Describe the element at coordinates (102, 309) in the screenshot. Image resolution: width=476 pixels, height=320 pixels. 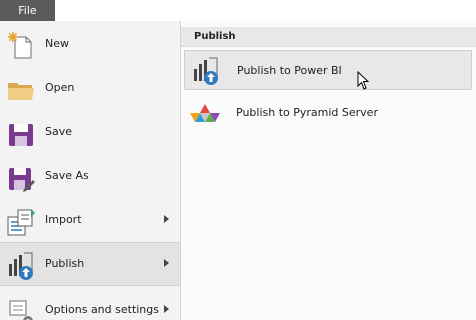
I see `menu-label-options: Options and settings` at that location.